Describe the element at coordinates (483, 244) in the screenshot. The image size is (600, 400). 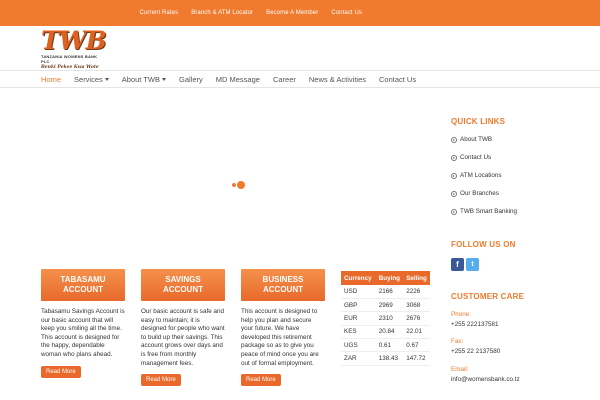
I see `follow-us-title: FOLLOW US ON` at that location.